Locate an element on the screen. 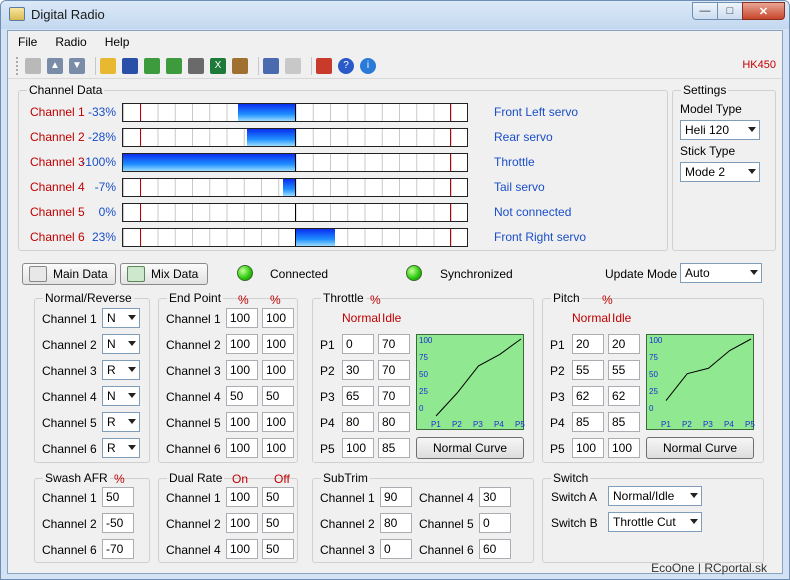 The height and width of the screenshot is (580, 790). tools-icon is located at coordinates (240, 65).